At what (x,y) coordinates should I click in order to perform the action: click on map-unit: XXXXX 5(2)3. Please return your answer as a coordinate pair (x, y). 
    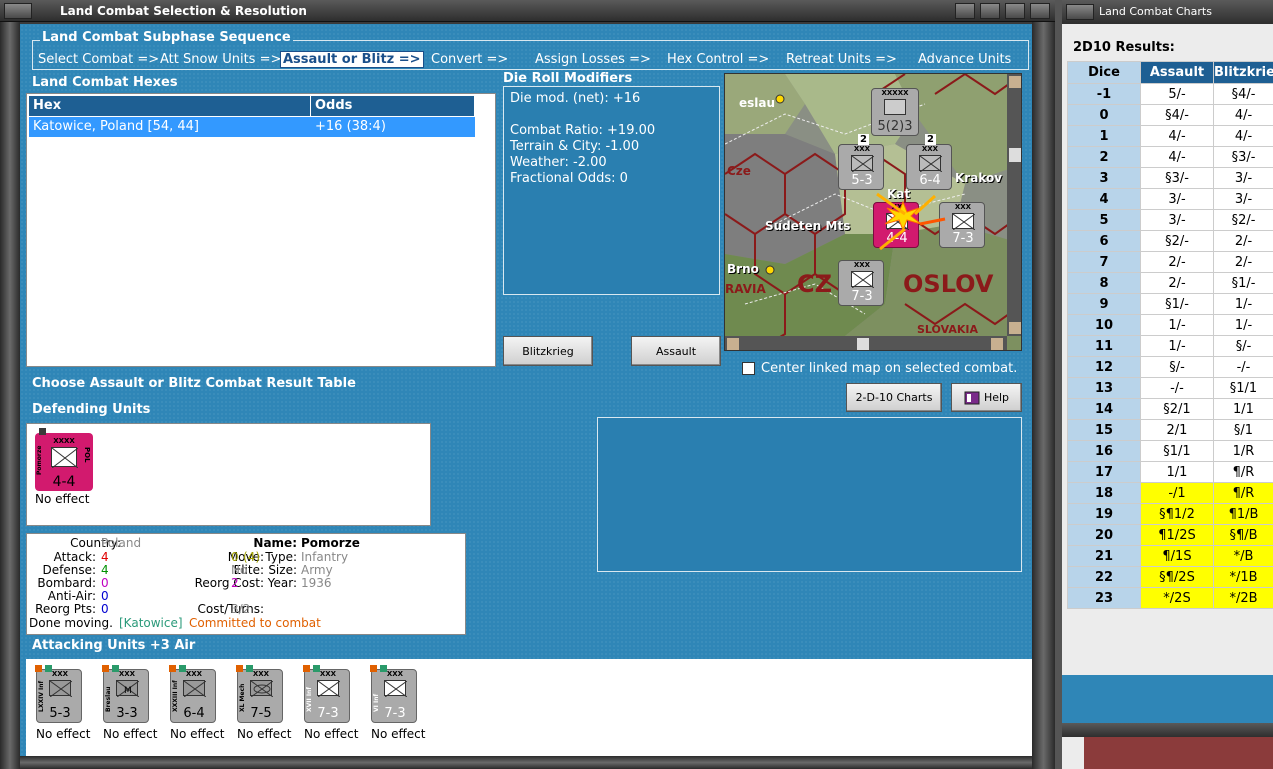
    Looking at the image, I should click on (895, 112).